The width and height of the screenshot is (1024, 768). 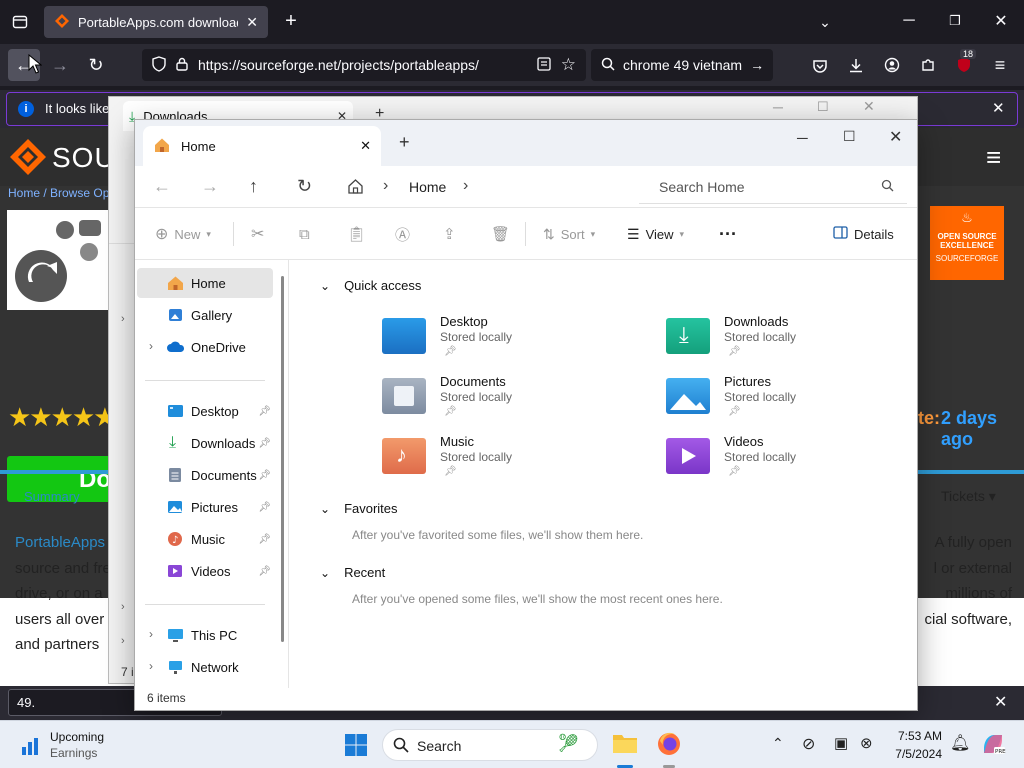 I want to click on account-icon, so click(x=892, y=65).